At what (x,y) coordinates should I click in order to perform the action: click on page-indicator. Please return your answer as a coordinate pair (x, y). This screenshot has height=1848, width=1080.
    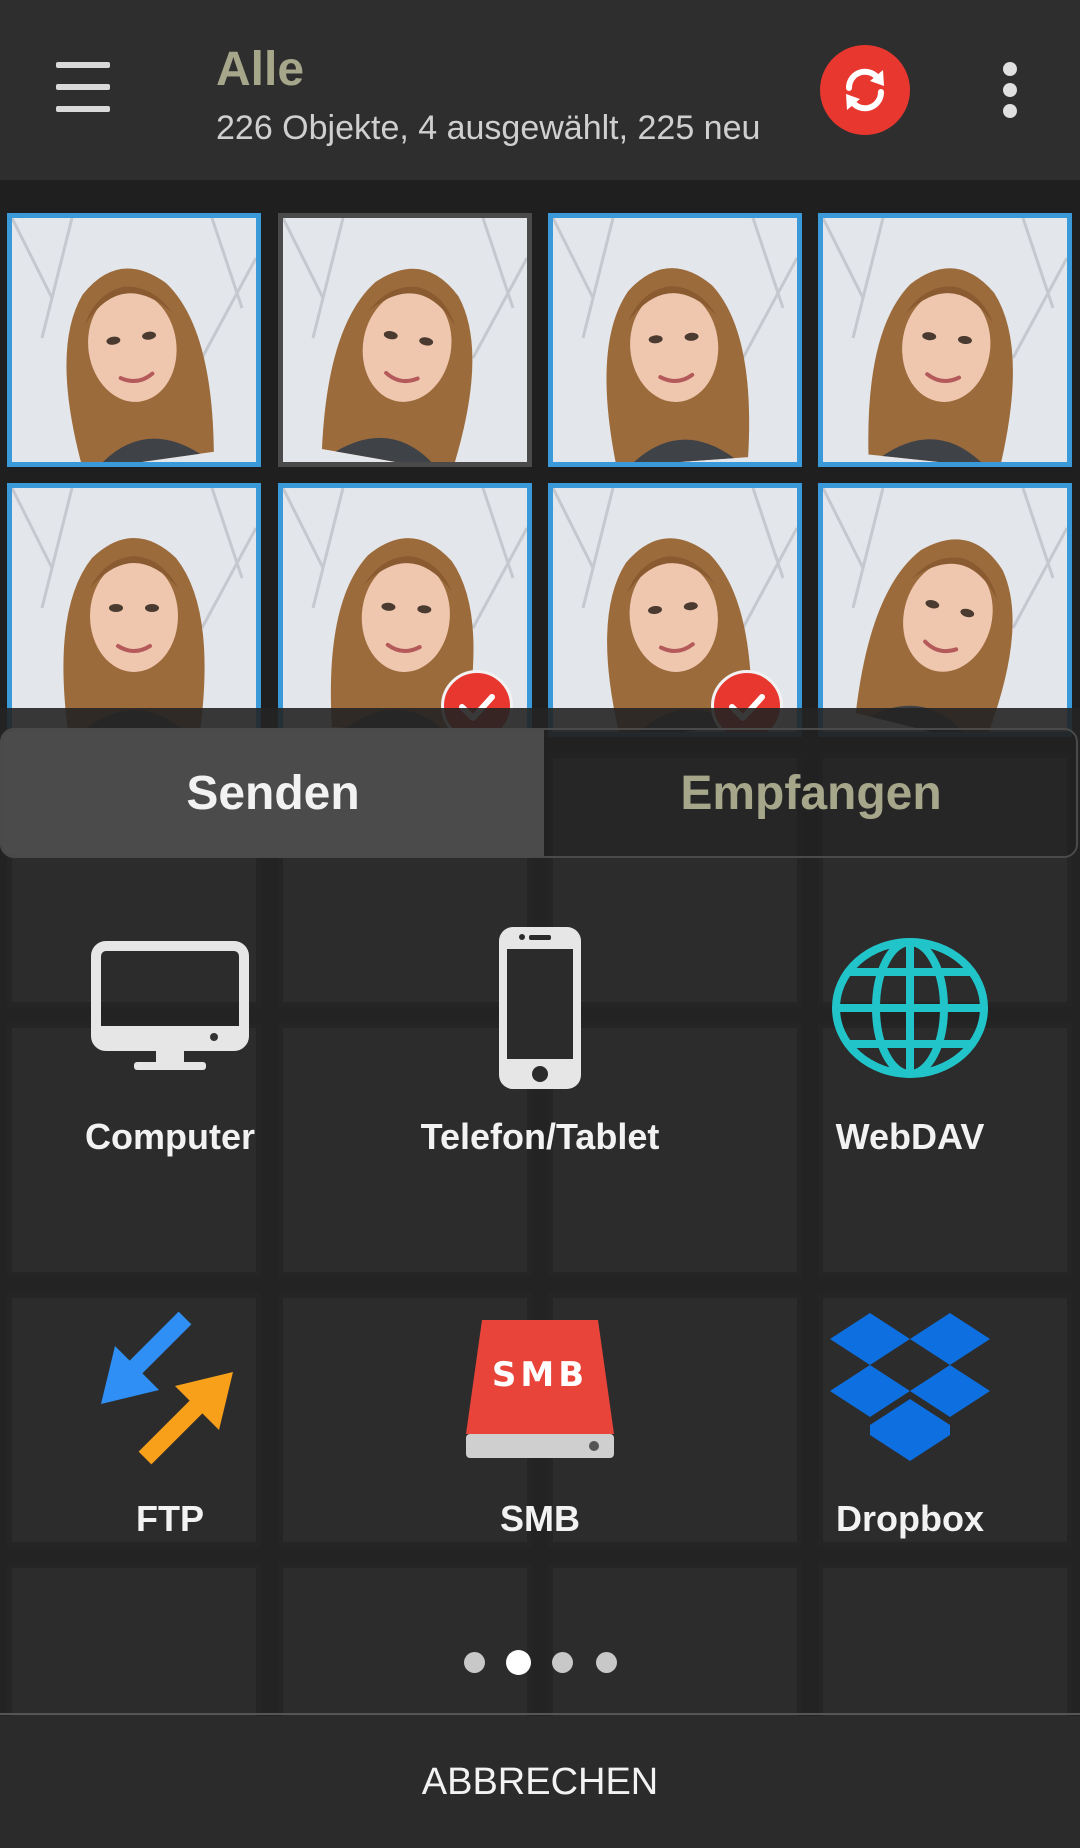
    Looking at the image, I should click on (540, 1664).